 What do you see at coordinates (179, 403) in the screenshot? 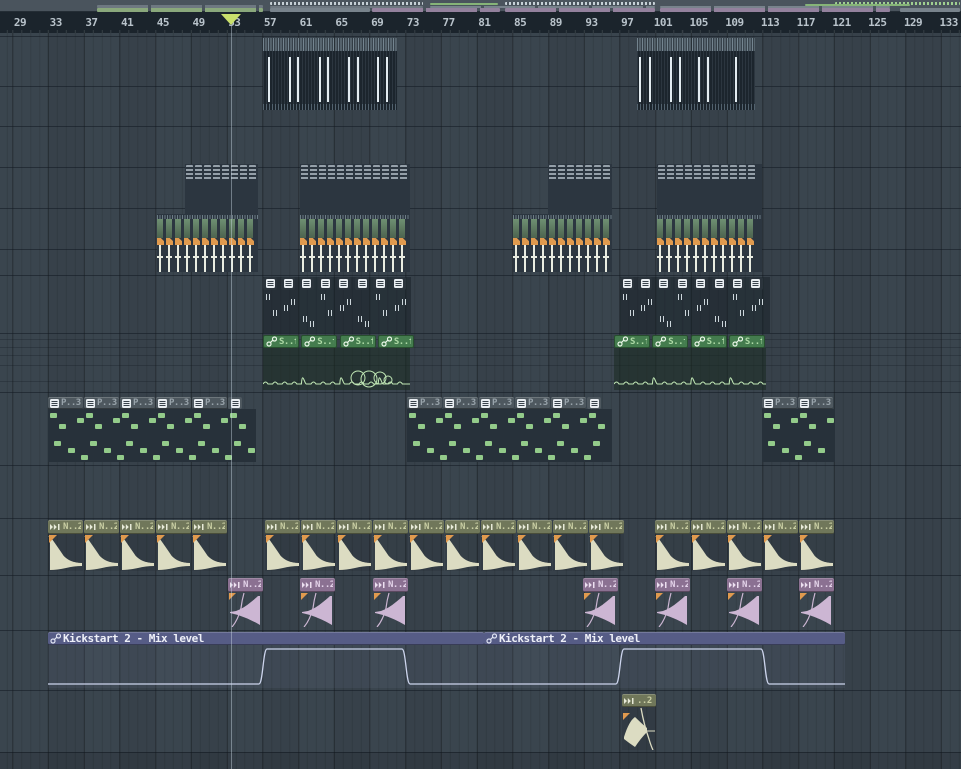
I see `clip-name-label: P..3` at bounding box center [179, 403].